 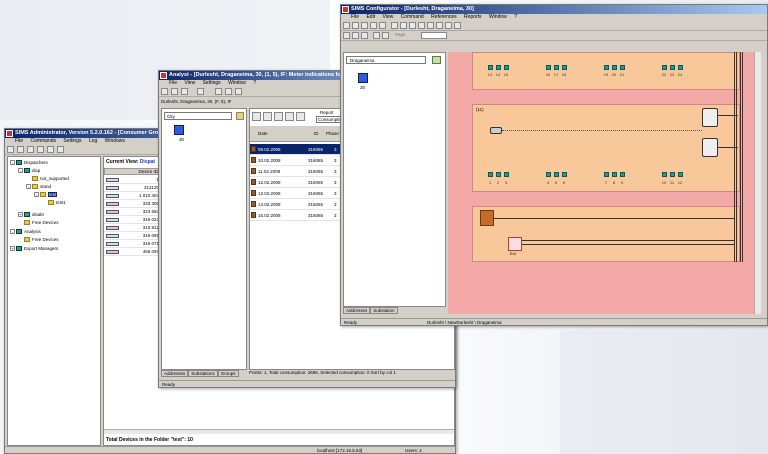 What do you see at coordinates (179, 130) in the screenshot?
I see `building-icon` at bounding box center [179, 130].